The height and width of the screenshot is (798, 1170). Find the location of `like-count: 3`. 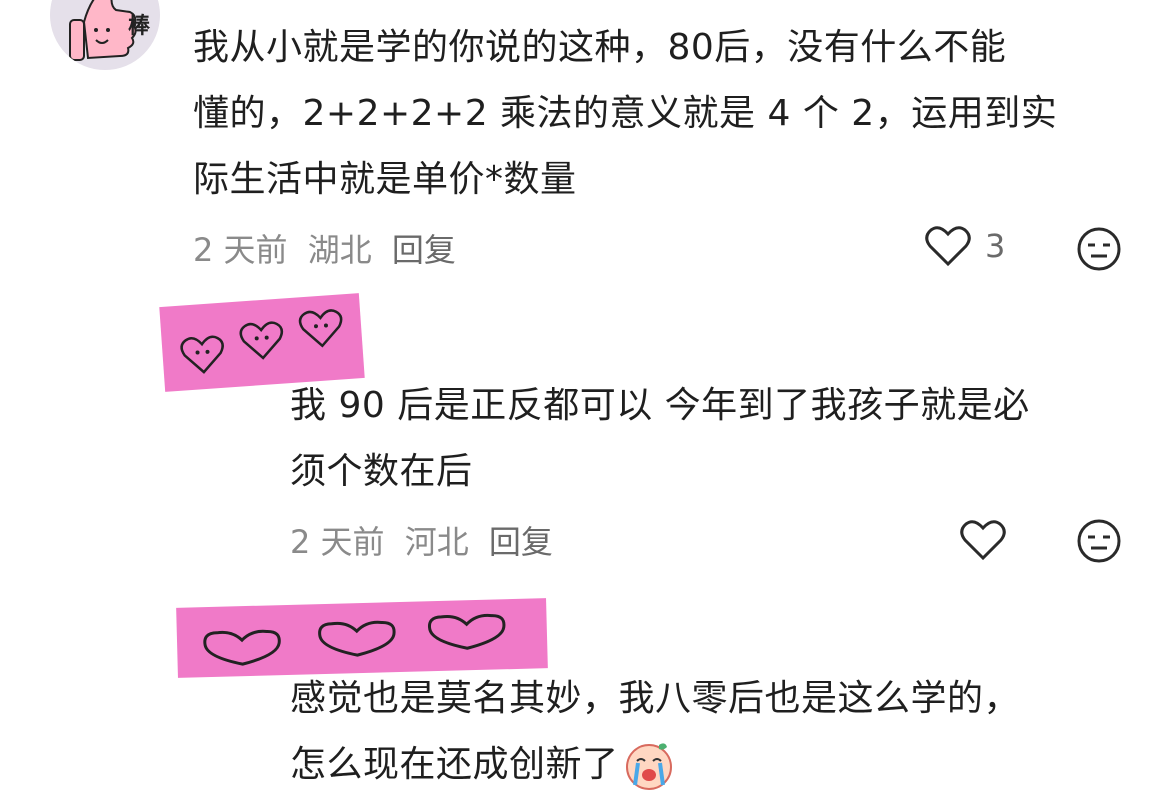

like-count: 3 is located at coordinates (995, 246).